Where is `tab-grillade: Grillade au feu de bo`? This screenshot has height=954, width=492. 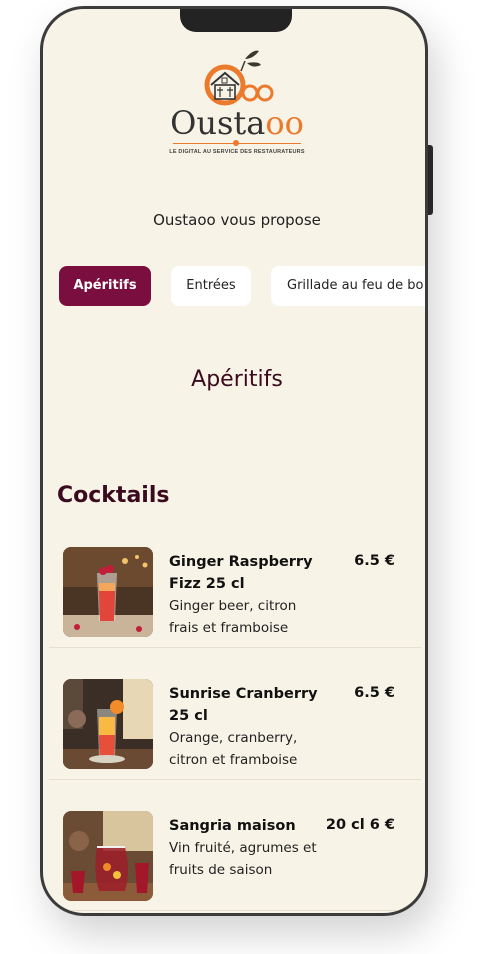
tab-grillade: Grillade au feu de bo is located at coordinates (348, 286).